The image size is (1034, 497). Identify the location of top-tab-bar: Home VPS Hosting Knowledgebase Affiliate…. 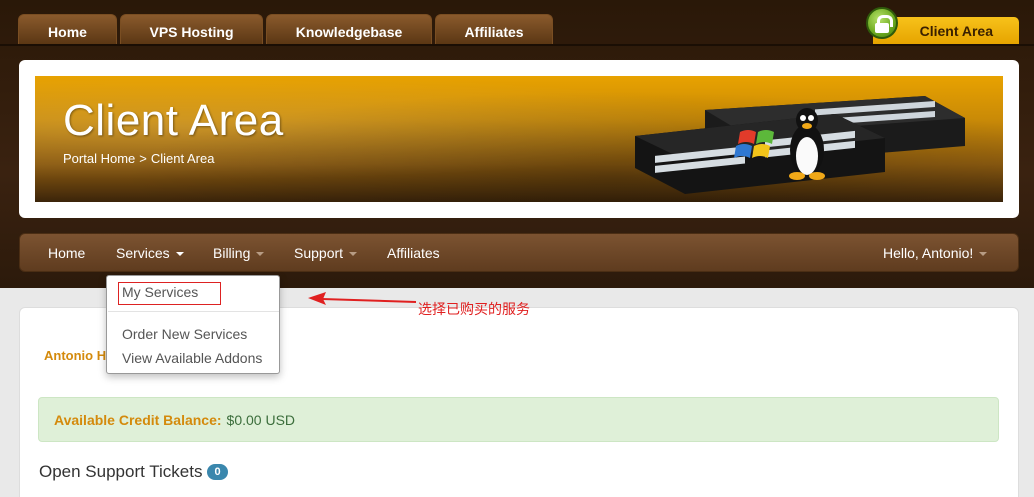
(285, 29).